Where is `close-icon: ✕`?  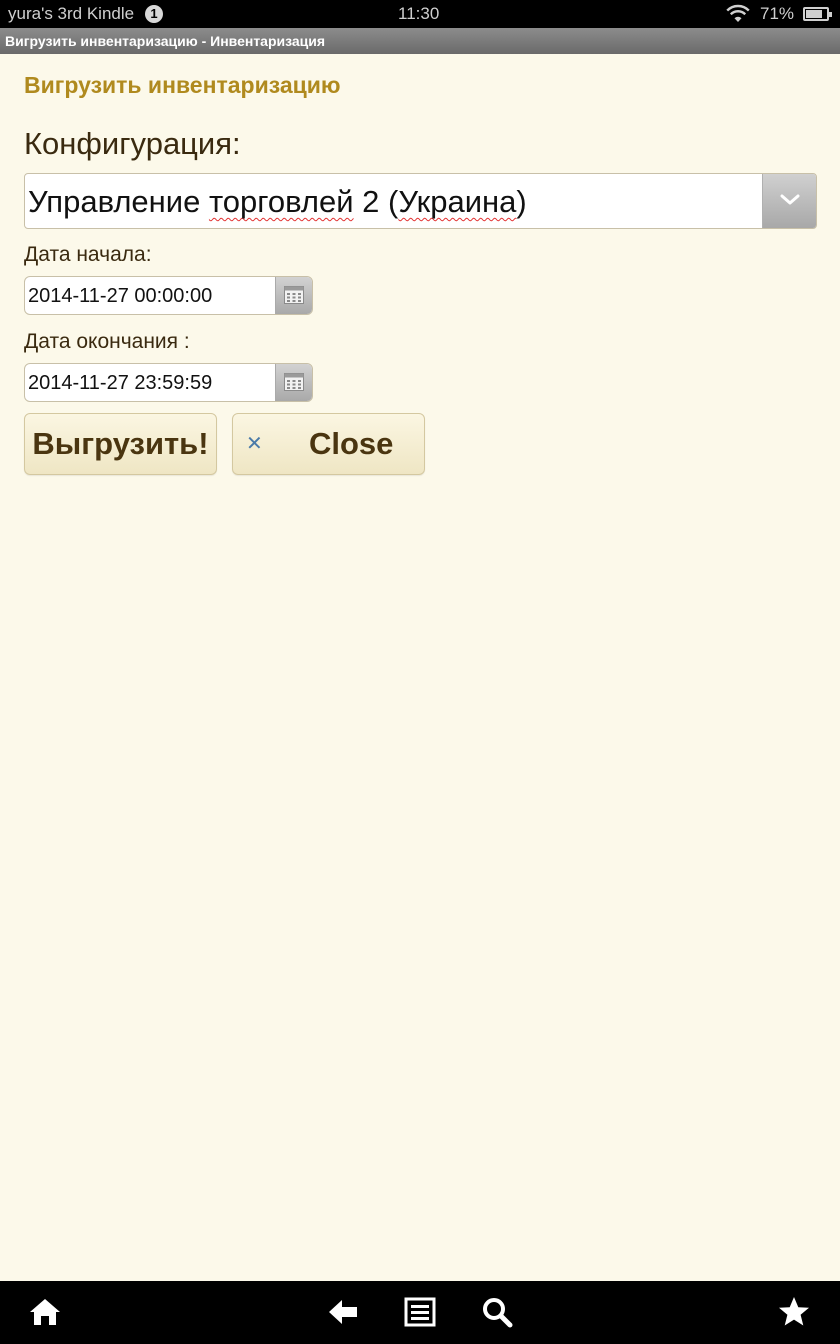
close-icon: ✕ is located at coordinates (254, 444).